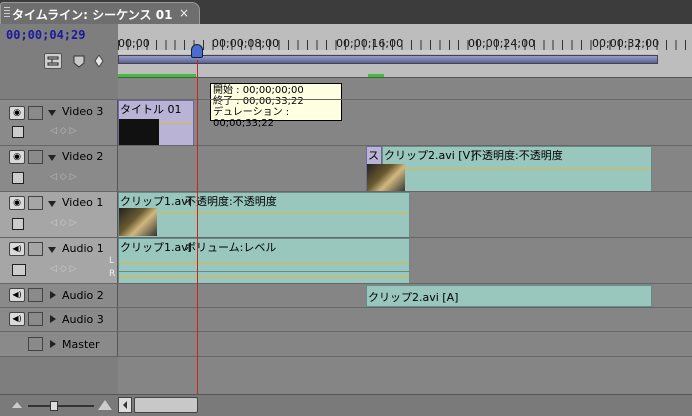  Describe the element at coordinates (346, 12) in the screenshot. I see `tab-bar: タイムライン: シーケンス 01 ×` at that location.